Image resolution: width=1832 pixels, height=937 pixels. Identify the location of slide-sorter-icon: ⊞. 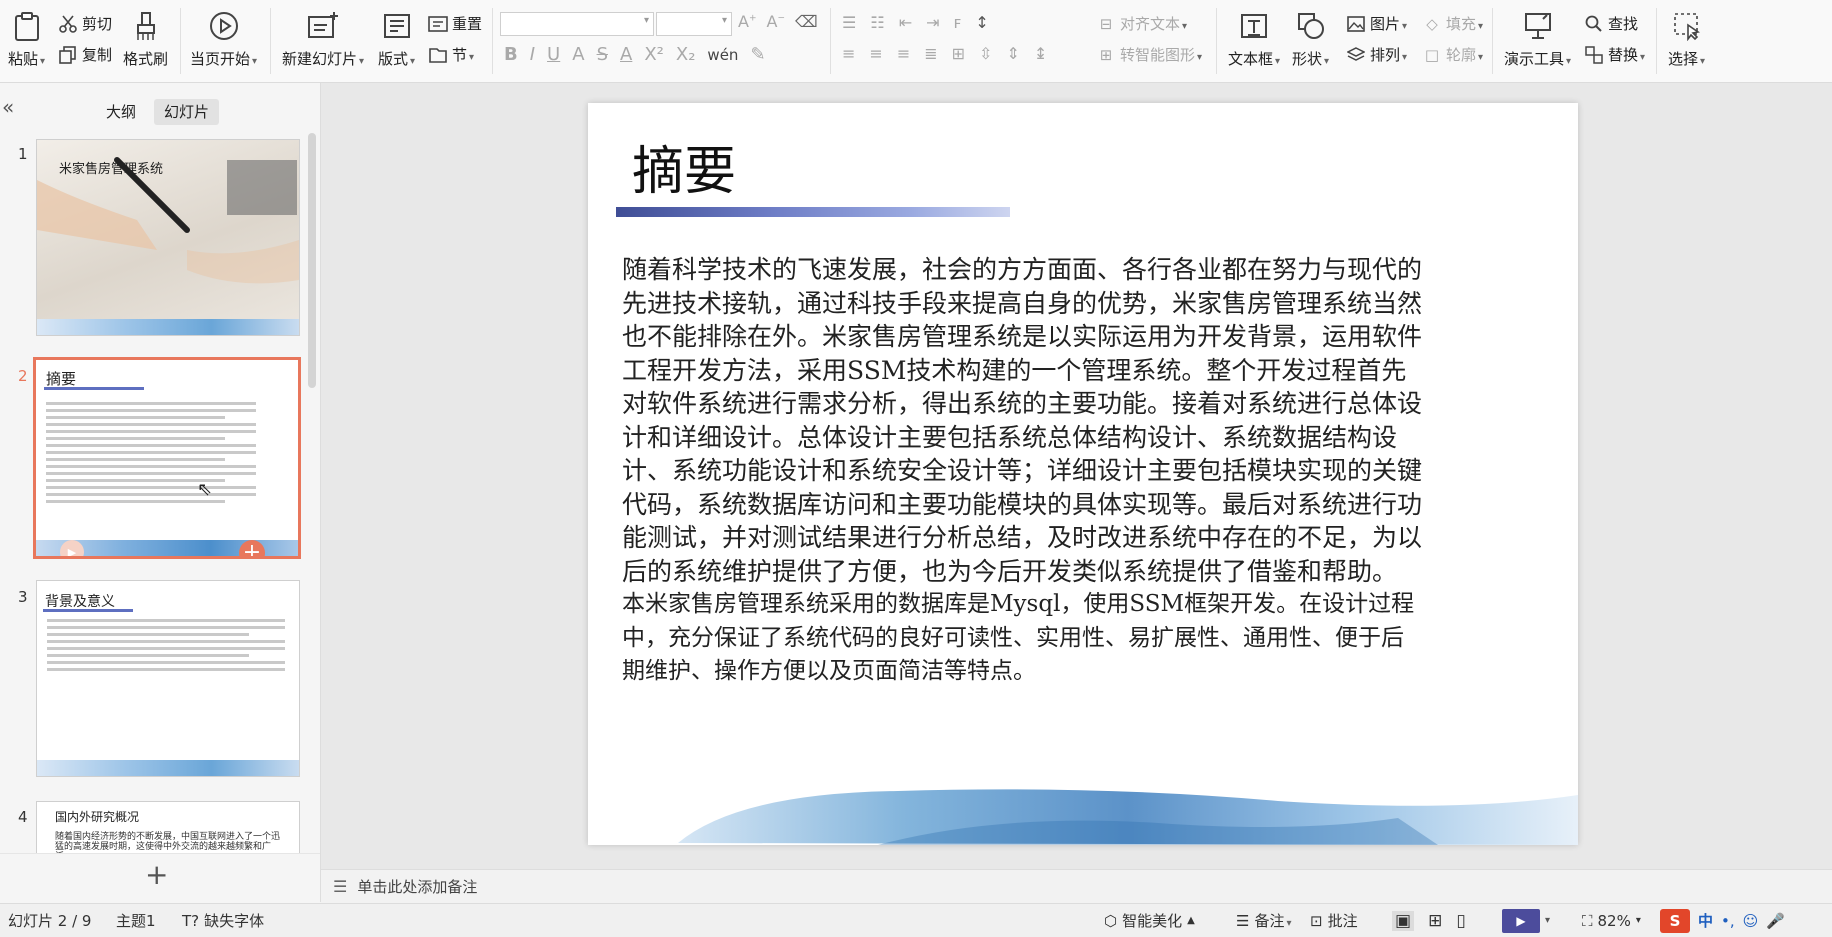
(1435, 921).